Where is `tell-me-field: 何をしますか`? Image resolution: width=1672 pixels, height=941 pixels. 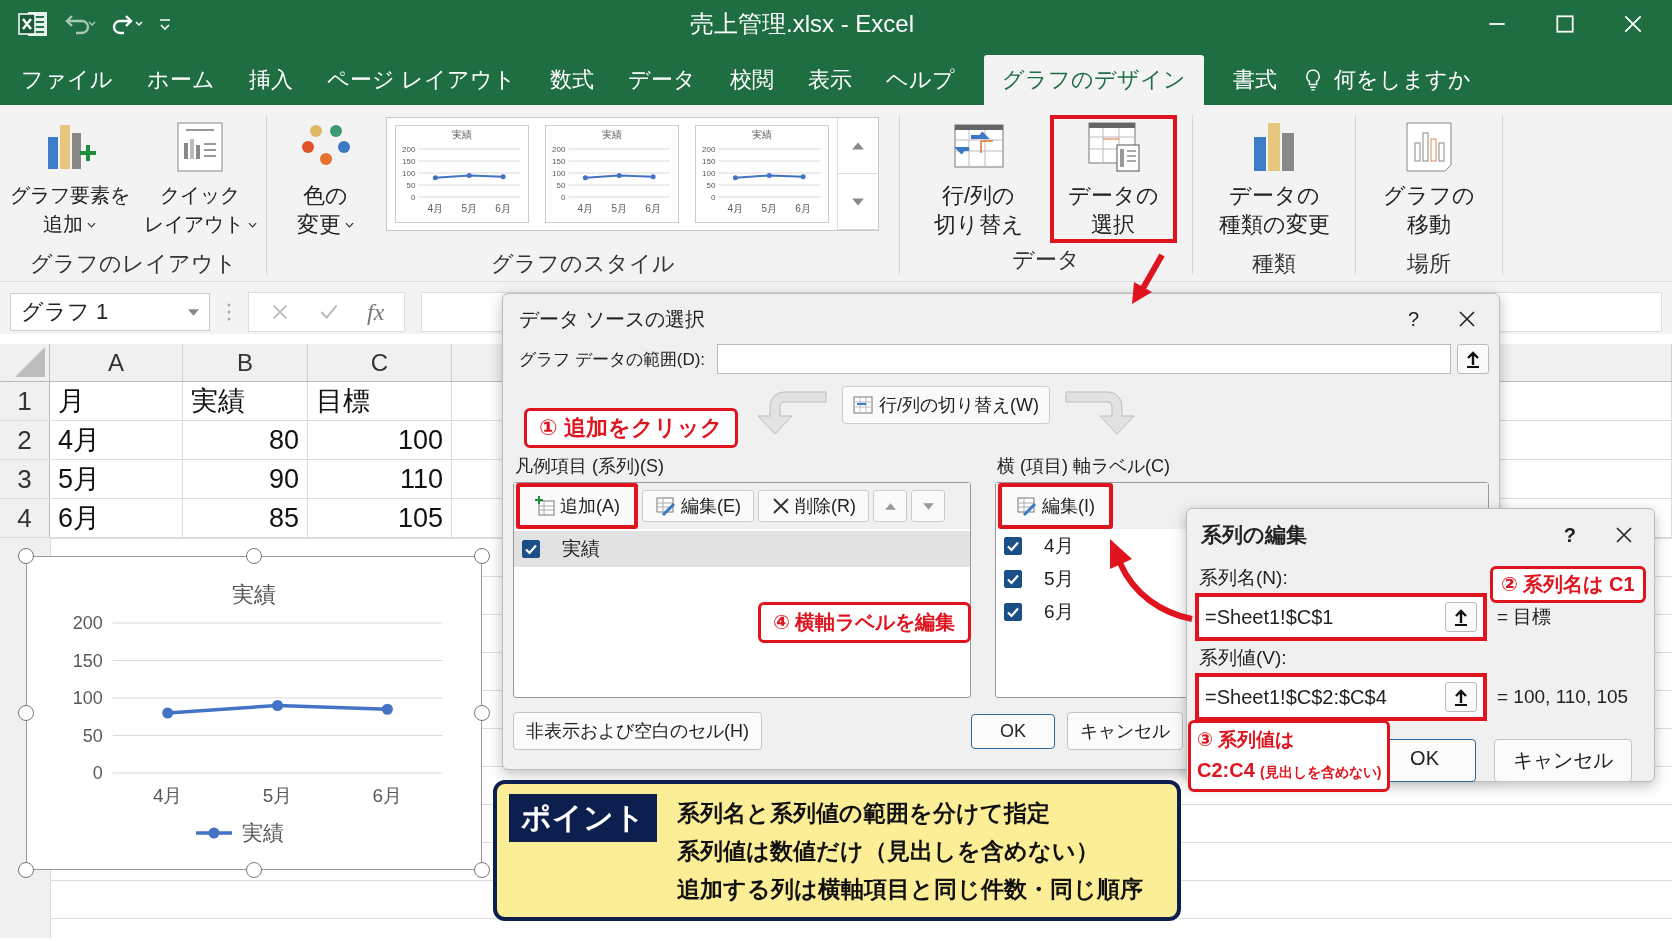
tell-me-field: 何をしますか is located at coordinates (1388, 80).